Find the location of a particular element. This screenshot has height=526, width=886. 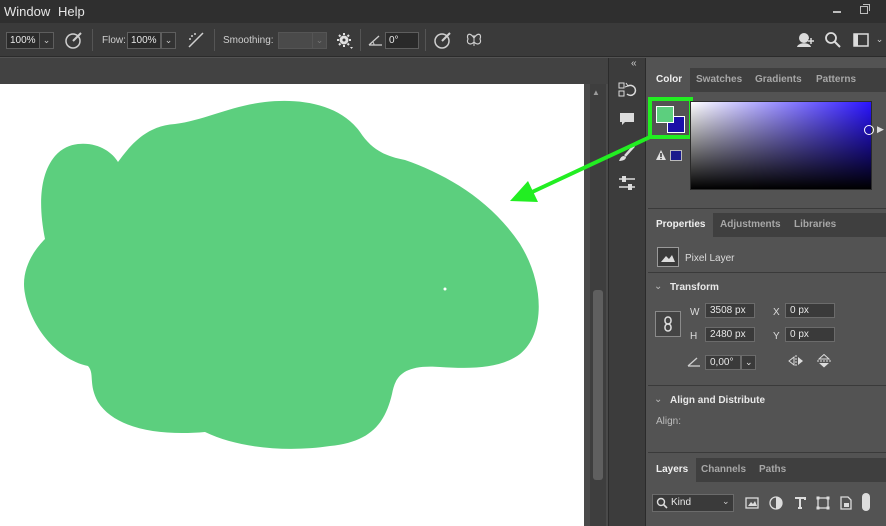

layers-panel-tabs: Layers Channels Paths is located at coordinates (767, 470).